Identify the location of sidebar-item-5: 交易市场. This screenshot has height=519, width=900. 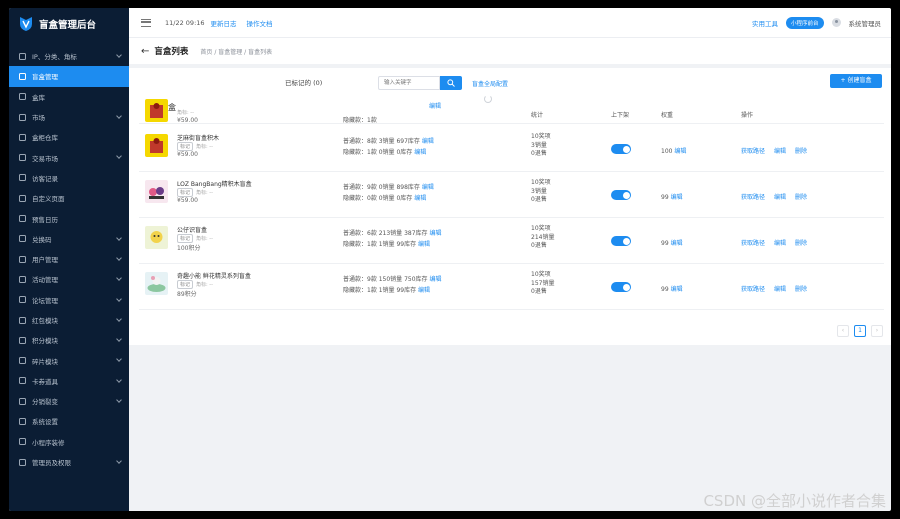
(69, 157).